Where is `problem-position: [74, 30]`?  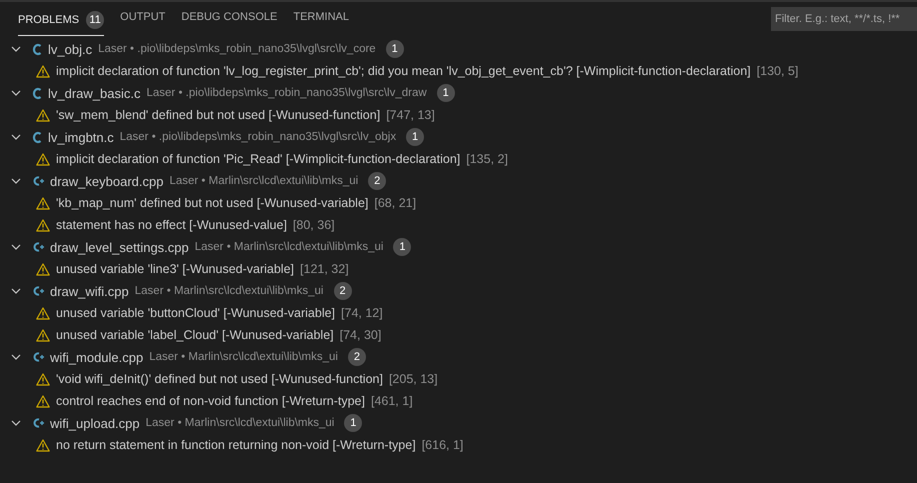
problem-position: [74, 30] is located at coordinates (361, 335).